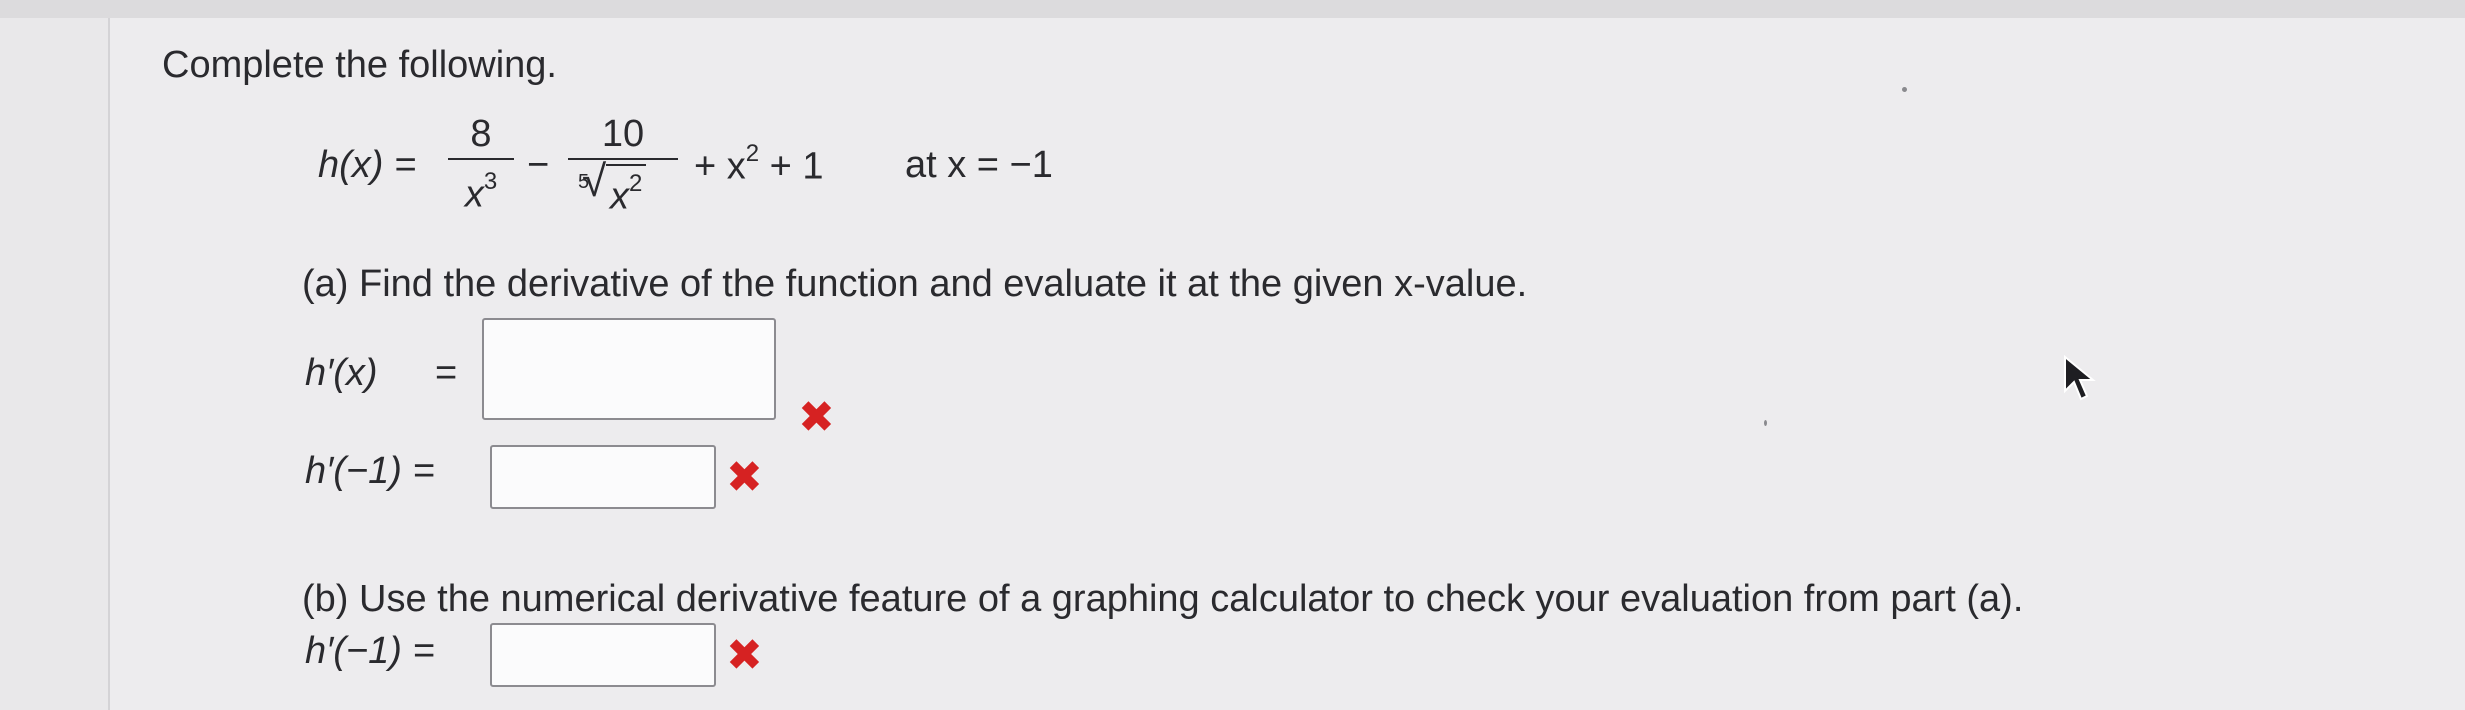  What do you see at coordinates (603, 477) in the screenshot?
I see `part-a-eval-answer-input` at bounding box center [603, 477].